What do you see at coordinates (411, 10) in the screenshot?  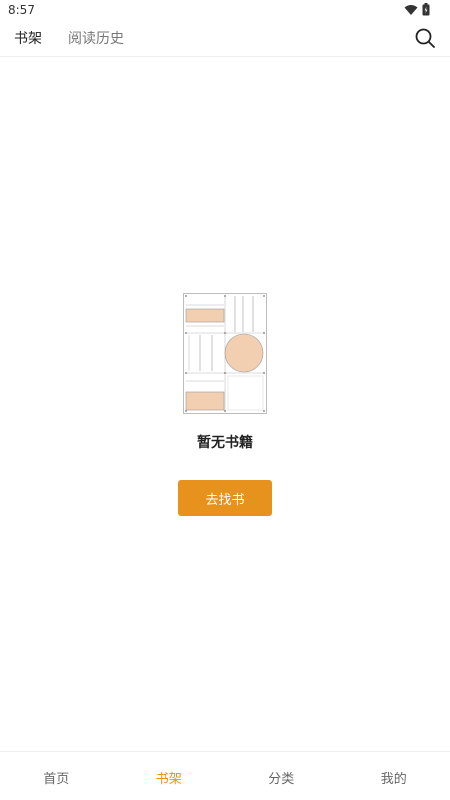 I see `wifi-icon` at bounding box center [411, 10].